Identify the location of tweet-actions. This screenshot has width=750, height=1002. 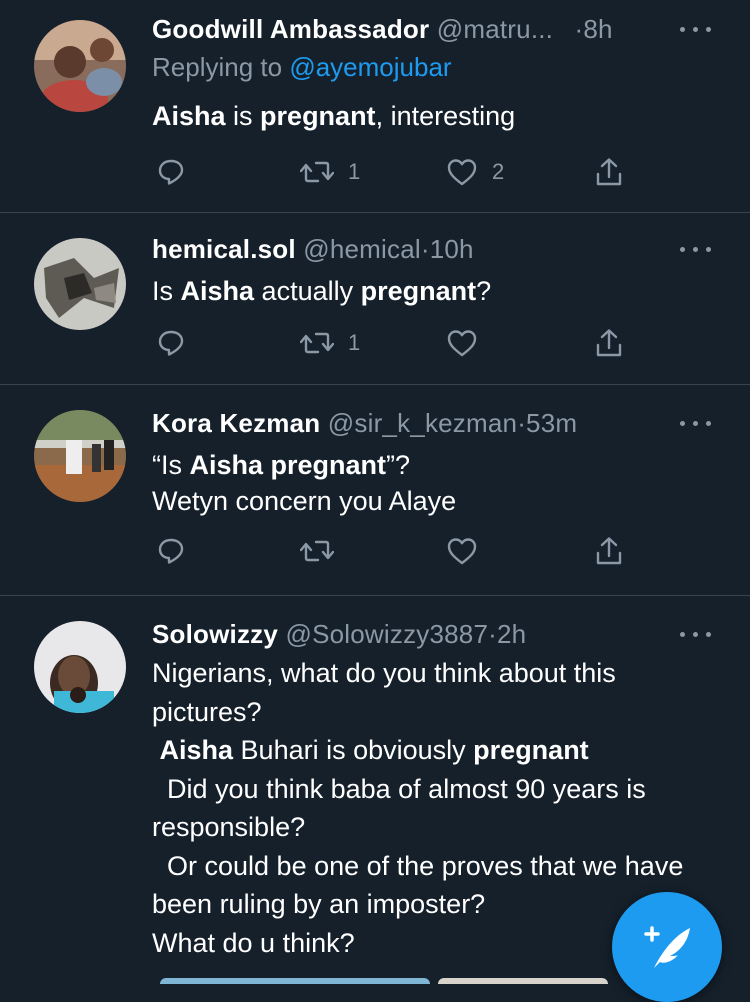
(400, 551).